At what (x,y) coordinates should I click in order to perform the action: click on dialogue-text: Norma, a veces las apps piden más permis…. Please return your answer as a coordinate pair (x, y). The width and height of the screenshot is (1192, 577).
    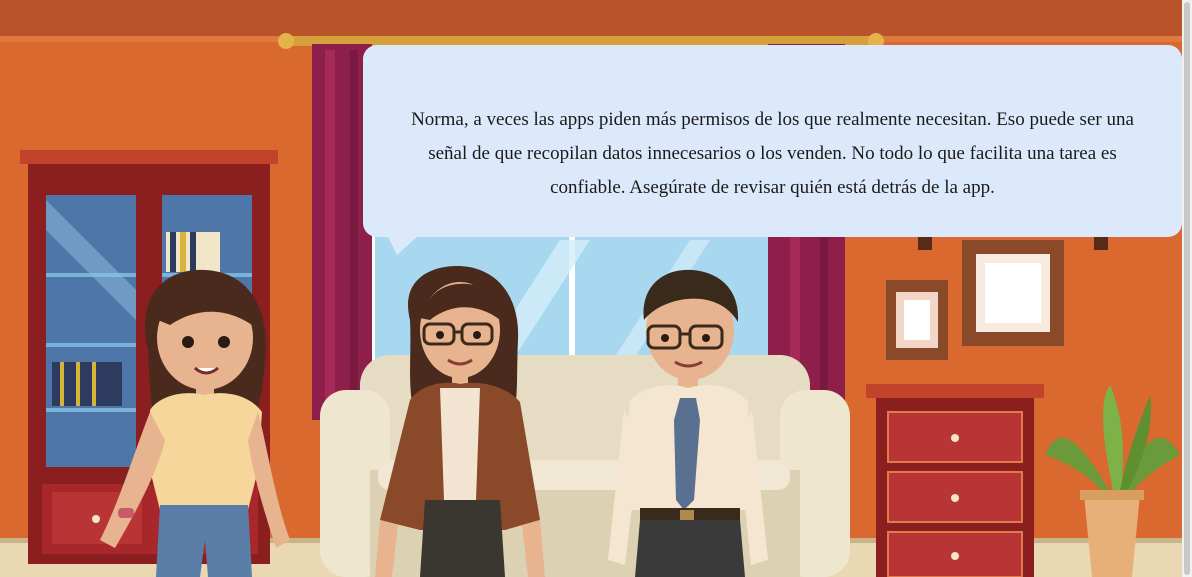
    Looking at the image, I should click on (772, 153).